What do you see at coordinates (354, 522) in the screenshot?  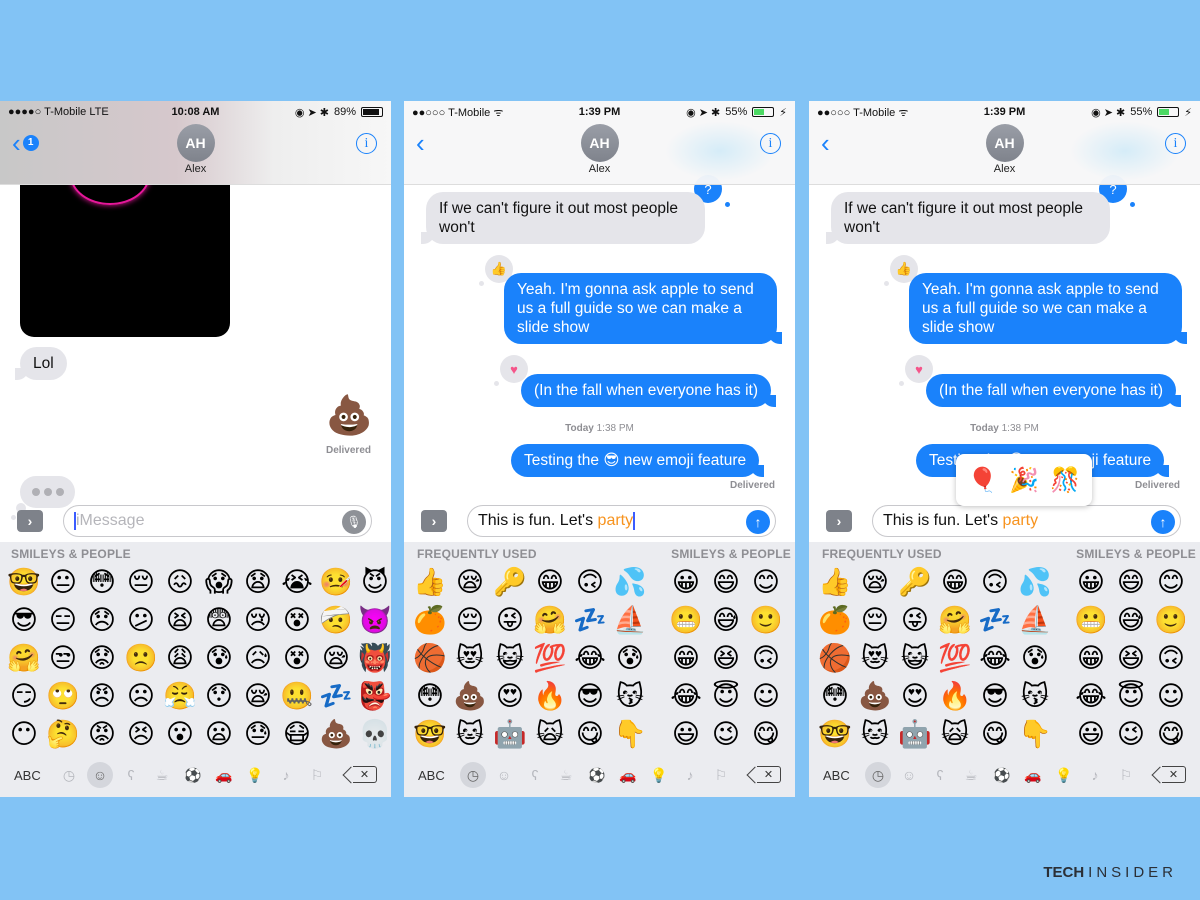 I see `microphone-icon: 🎙` at bounding box center [354, 522].